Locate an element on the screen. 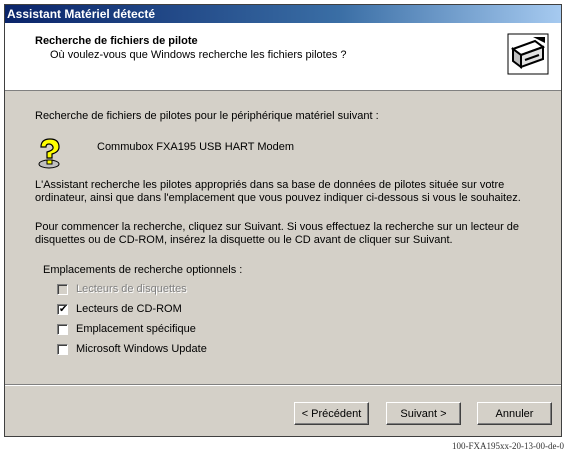 The width and height of the screenshot is (568, 451). checkmark-icon: ✔ is located at coordinates (63, 309).